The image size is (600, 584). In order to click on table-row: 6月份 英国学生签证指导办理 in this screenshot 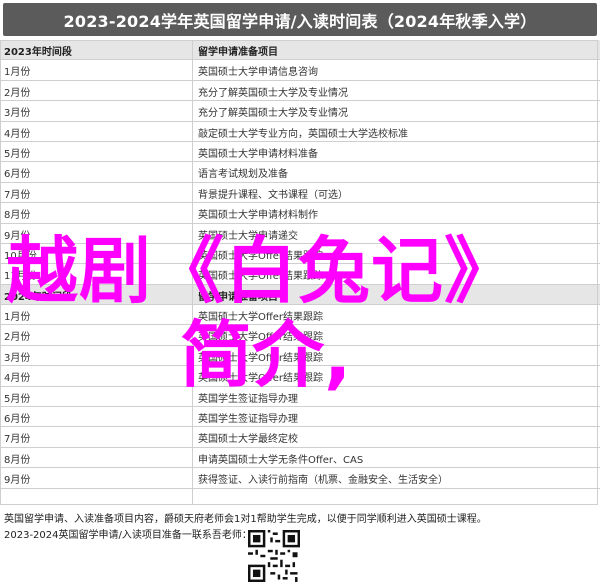, I will do `click(300, 417)`.